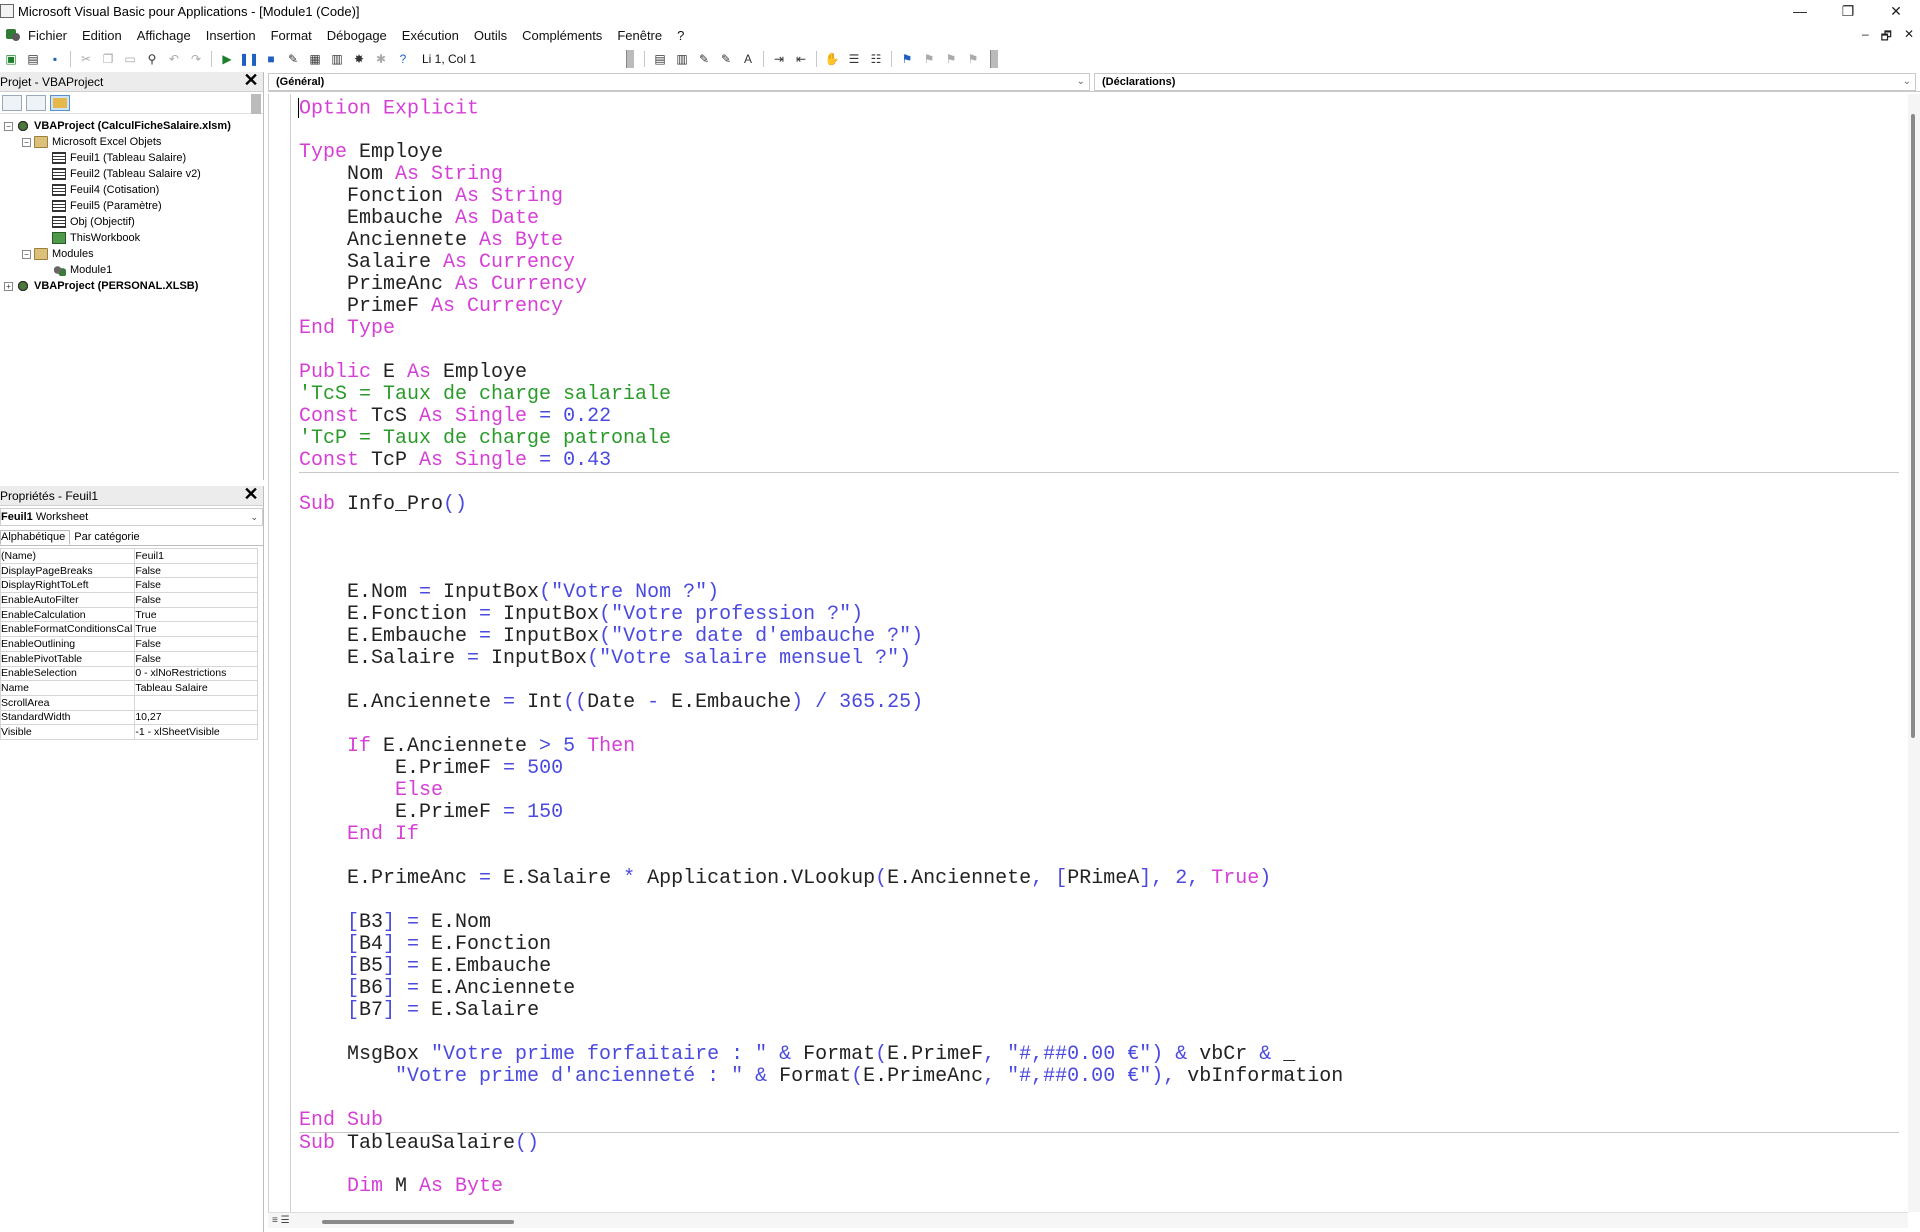 The width and height of the screenshot is (1920, 1232). What do you see at coordinates (131, 270) in the screenshot?
I see `tree-item: Module1` at bounding box center [131, 270].